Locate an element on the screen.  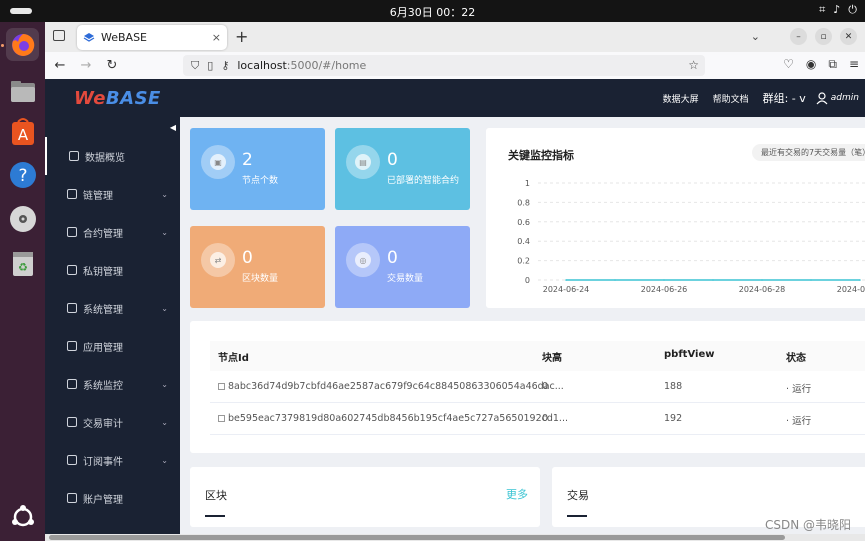
shield-icon is located at coordinates (72, 308).